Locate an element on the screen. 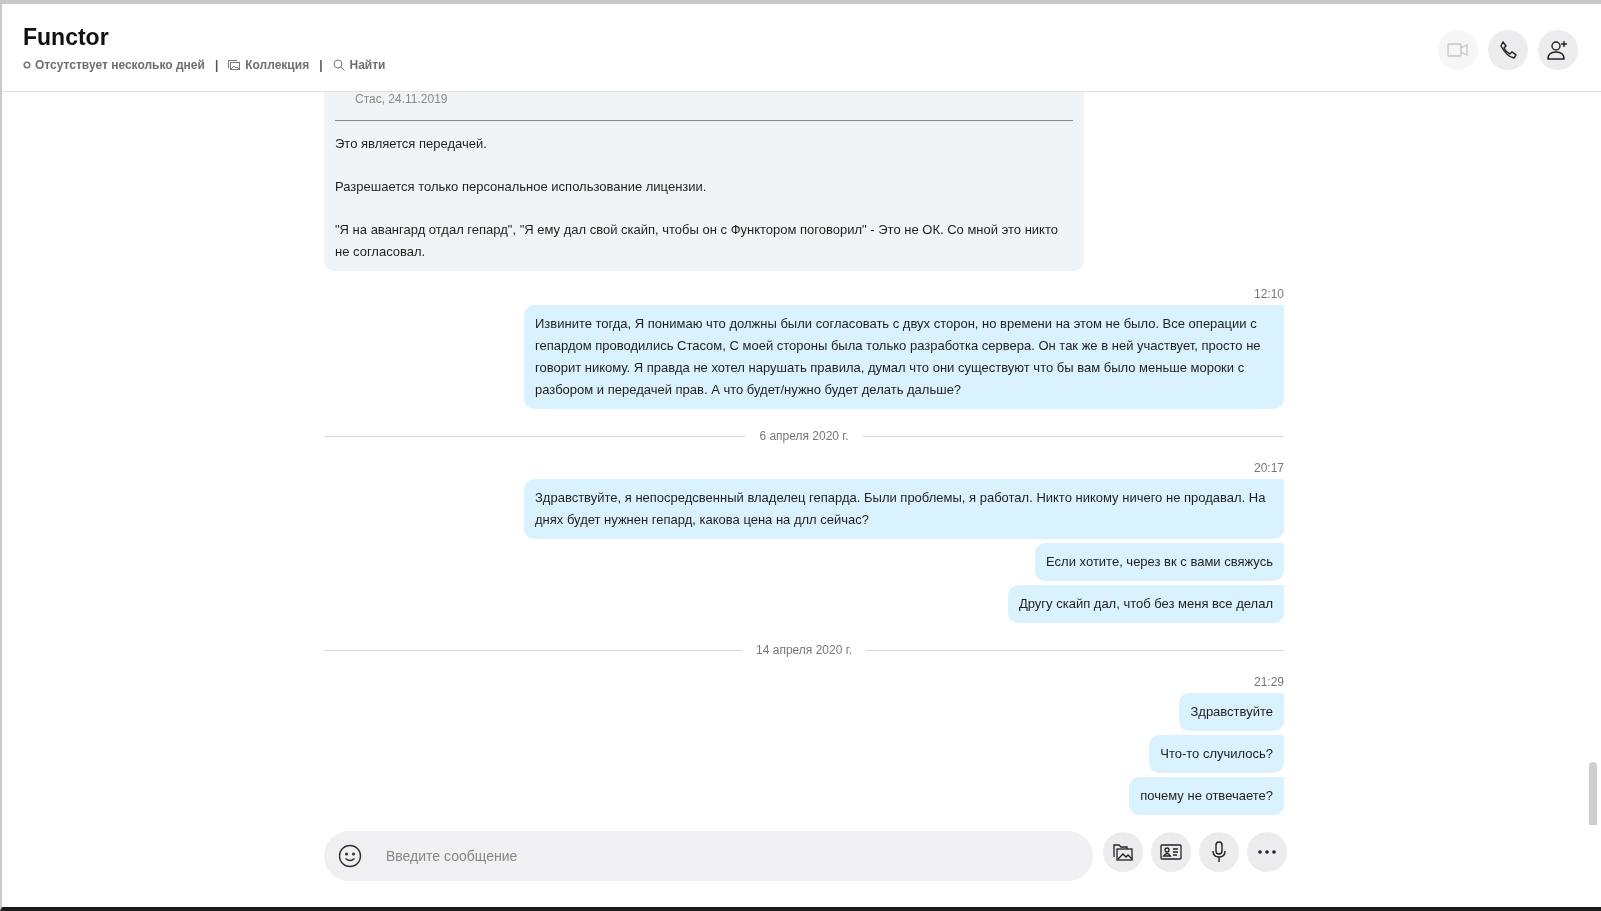 The height and width of the screenshot is (911, 1601). microphone-icon is located at coordinates (1219, 852).